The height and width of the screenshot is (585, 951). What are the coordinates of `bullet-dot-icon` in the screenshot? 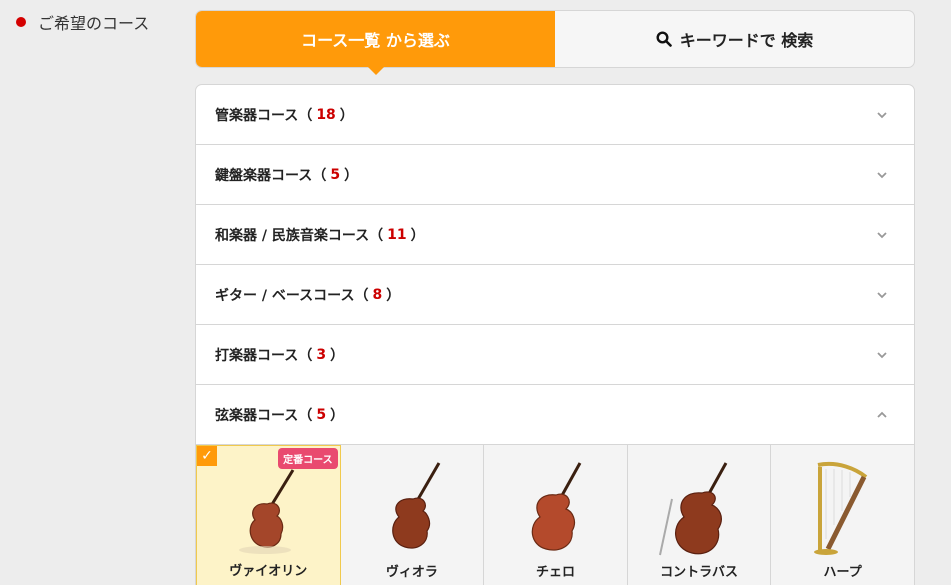 It's located at (21, 22).